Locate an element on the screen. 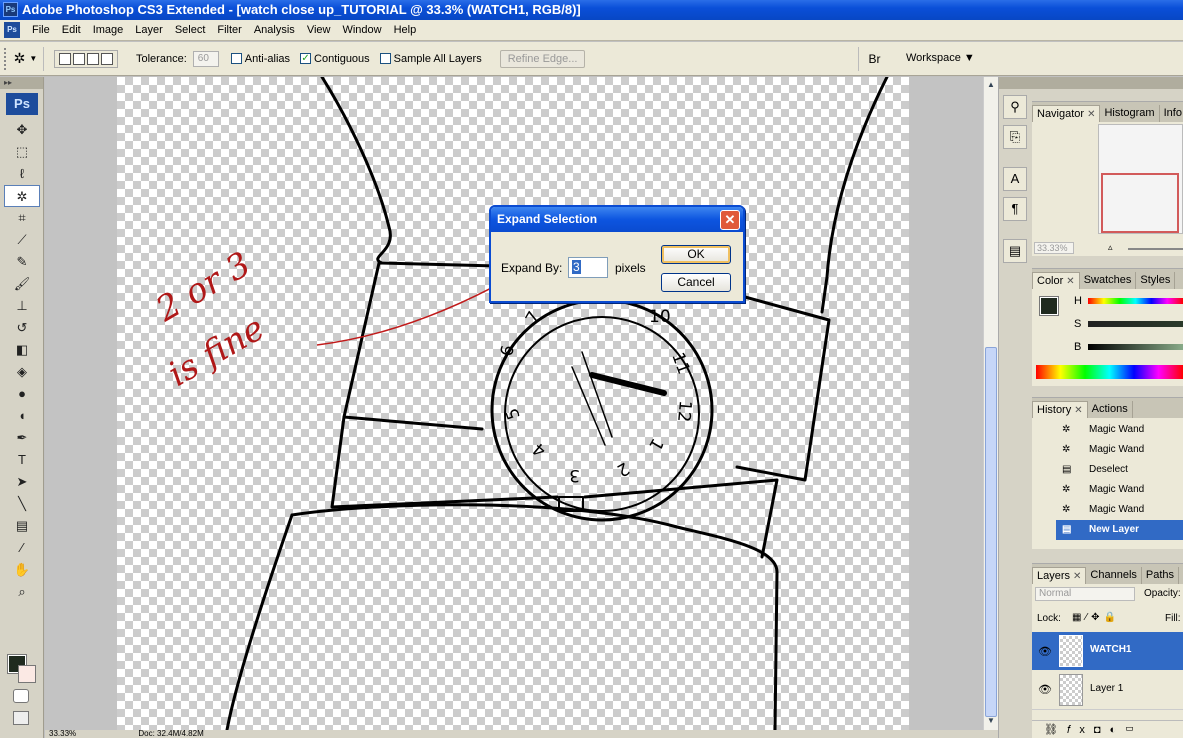  hand-icon: ✋ is located at coordinates (22, 570).